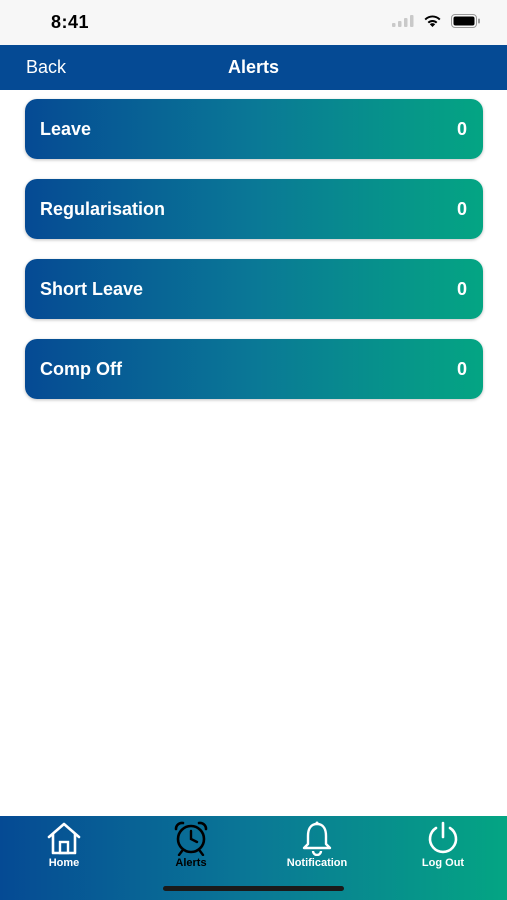 The height and width of the screenshot is (900, 507). I want to click on tab-notification: Notification, so click(317, 844).